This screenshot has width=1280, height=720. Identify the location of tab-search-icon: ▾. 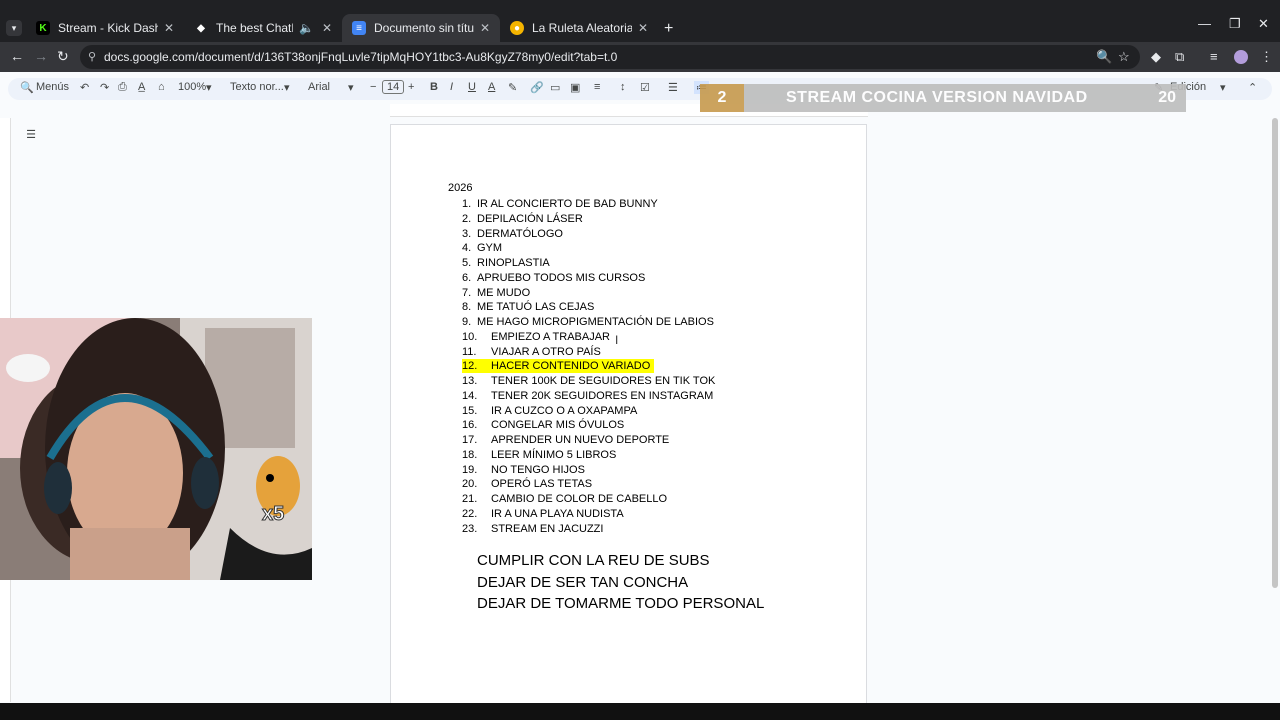
(14, 28).